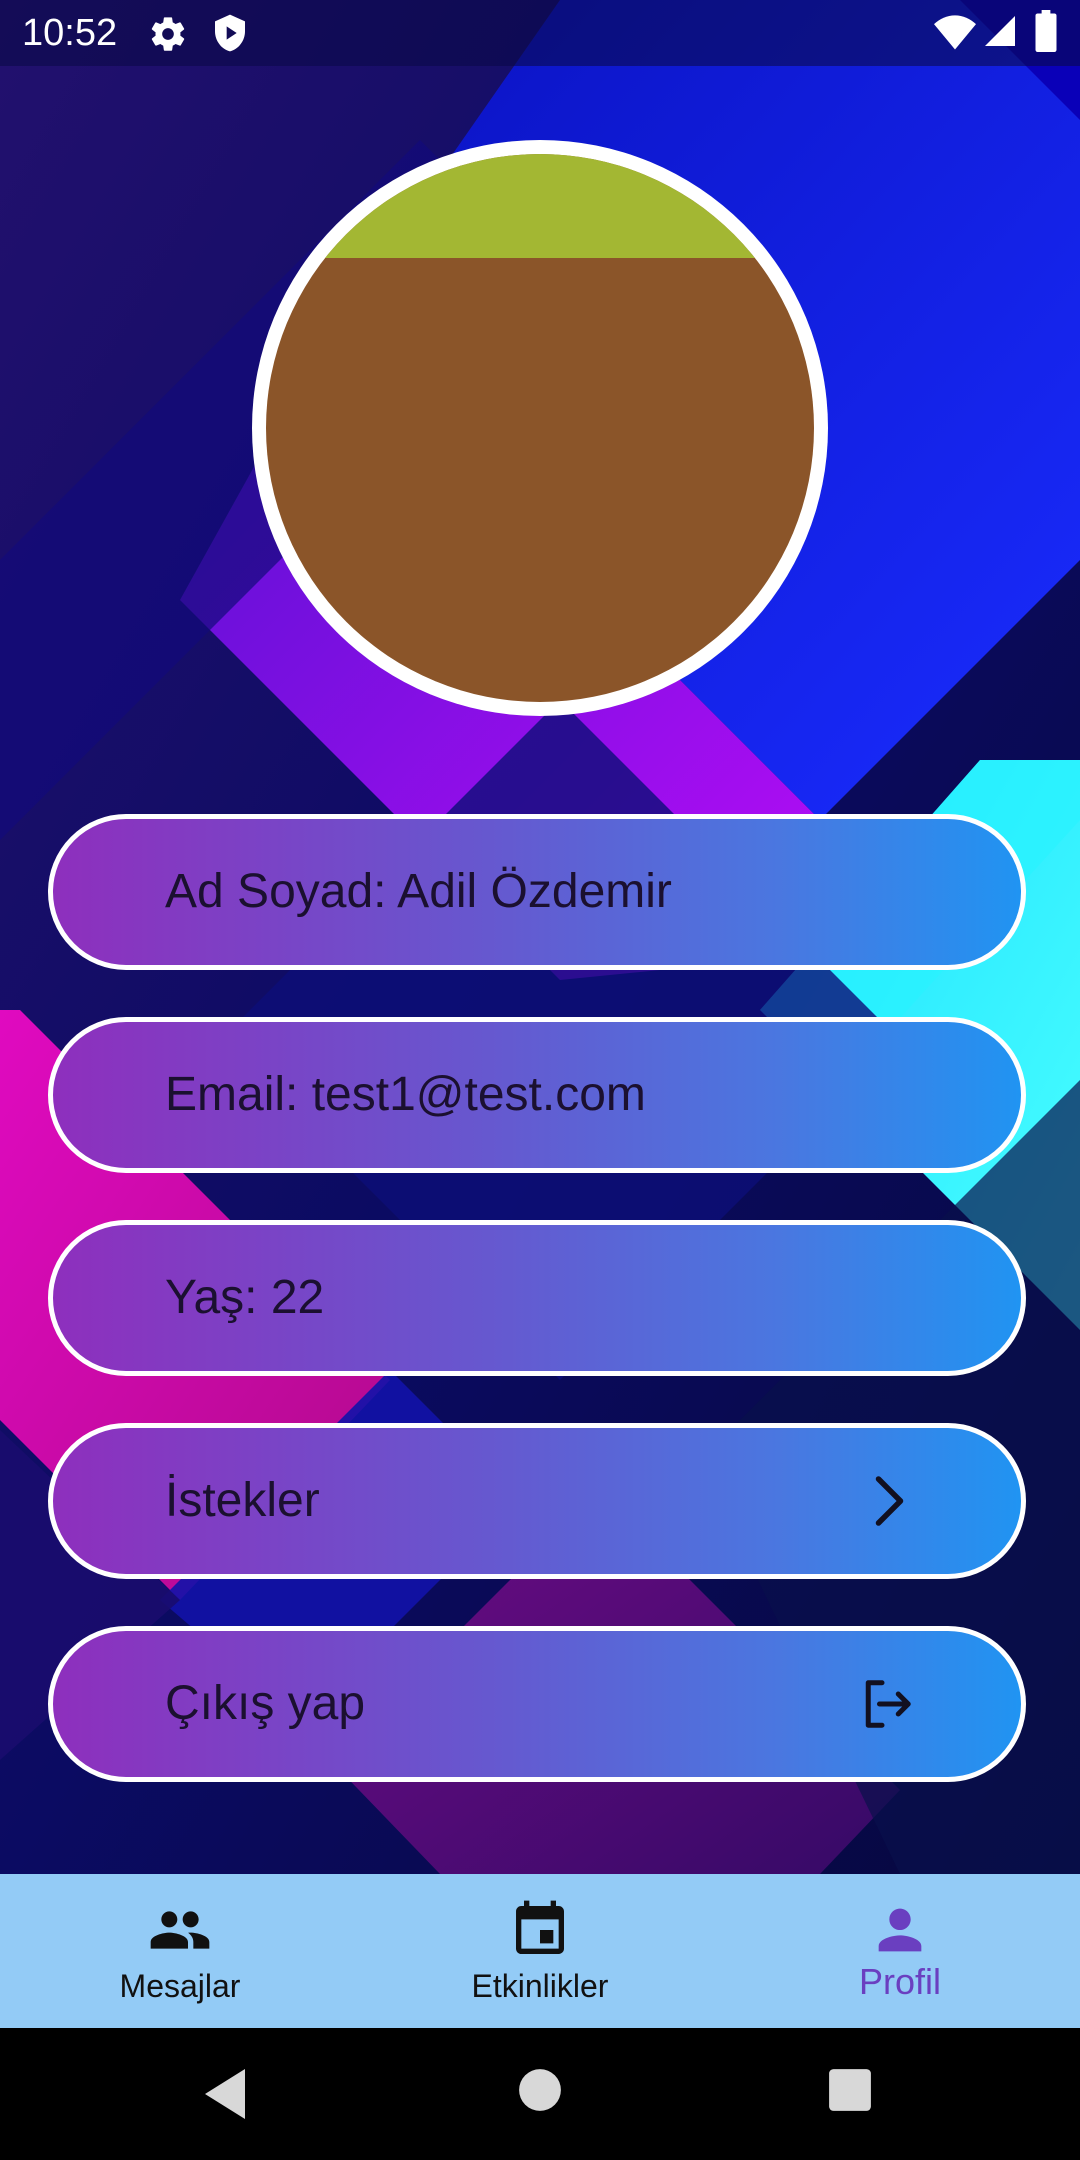  I want to click on age-label: Yaş: 22, so click(245, 1297).